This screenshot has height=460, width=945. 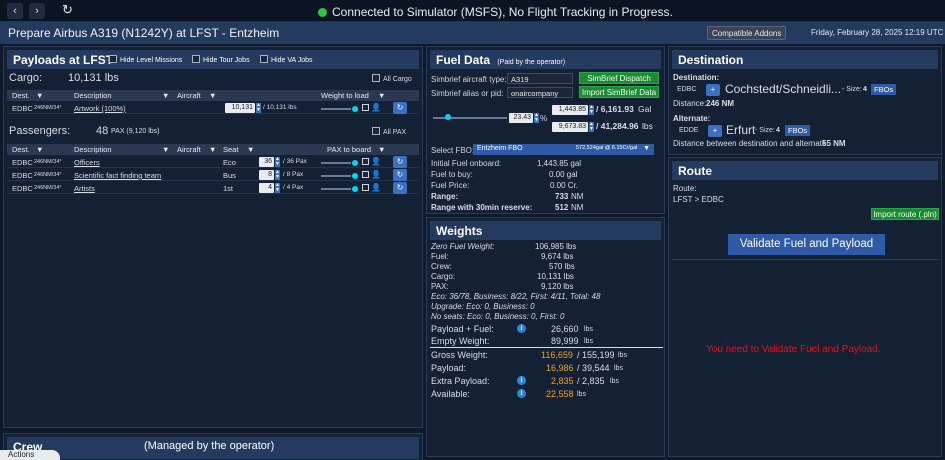 What do you see at coordinates (581, 394) in the screenshot?
I see `available-unit: lbs` at bounding box center [581, 394].